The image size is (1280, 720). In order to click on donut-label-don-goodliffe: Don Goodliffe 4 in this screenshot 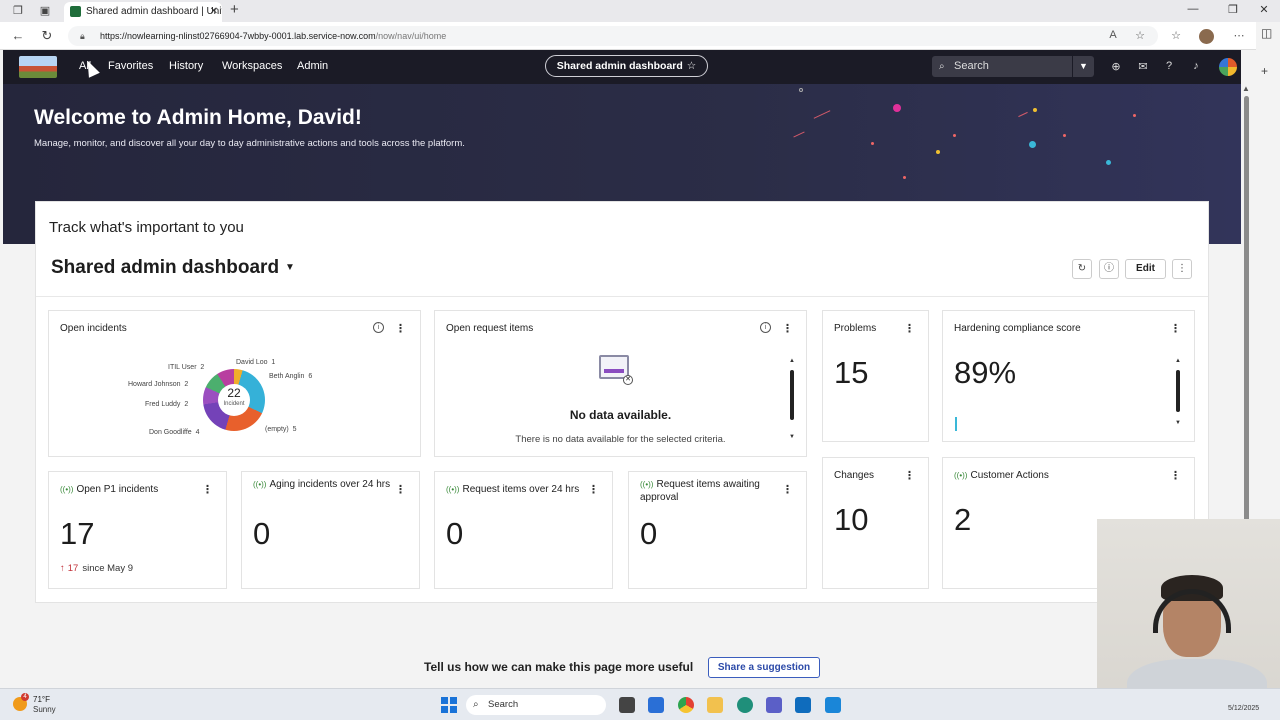, I will do `click(174, 432)`.